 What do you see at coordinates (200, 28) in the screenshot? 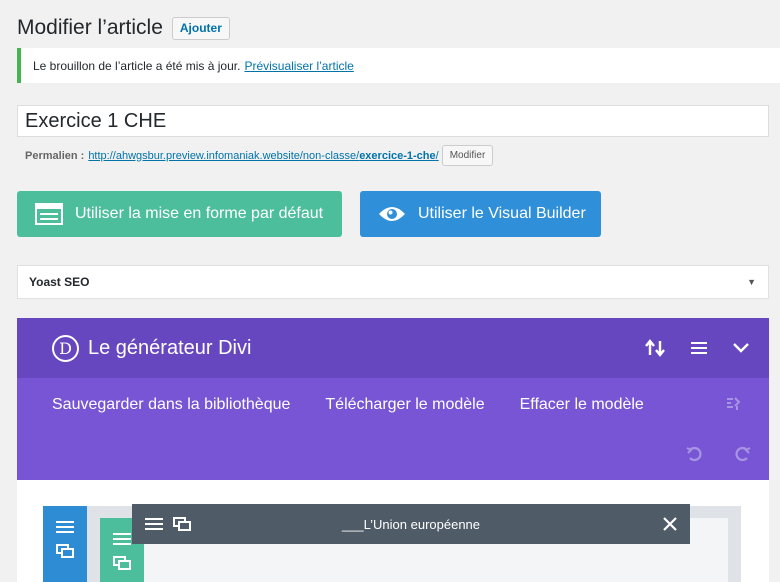
I see `add-new-button: Ajouter` at bounding box center [200, 28].